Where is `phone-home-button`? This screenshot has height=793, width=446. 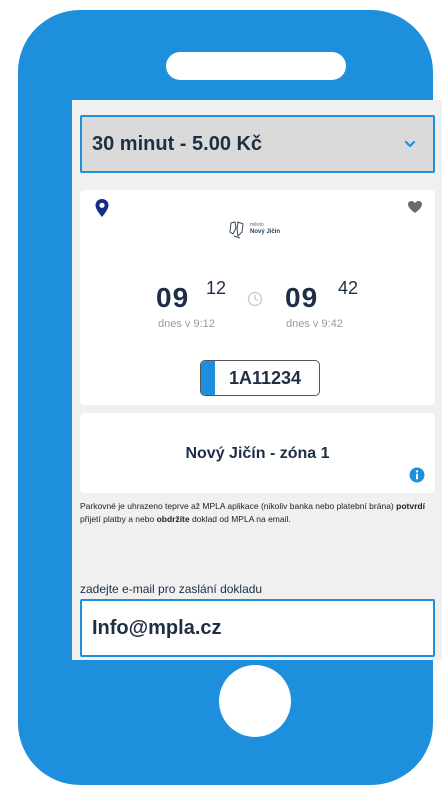
phone-home-button is located at coordinates (255, 701).